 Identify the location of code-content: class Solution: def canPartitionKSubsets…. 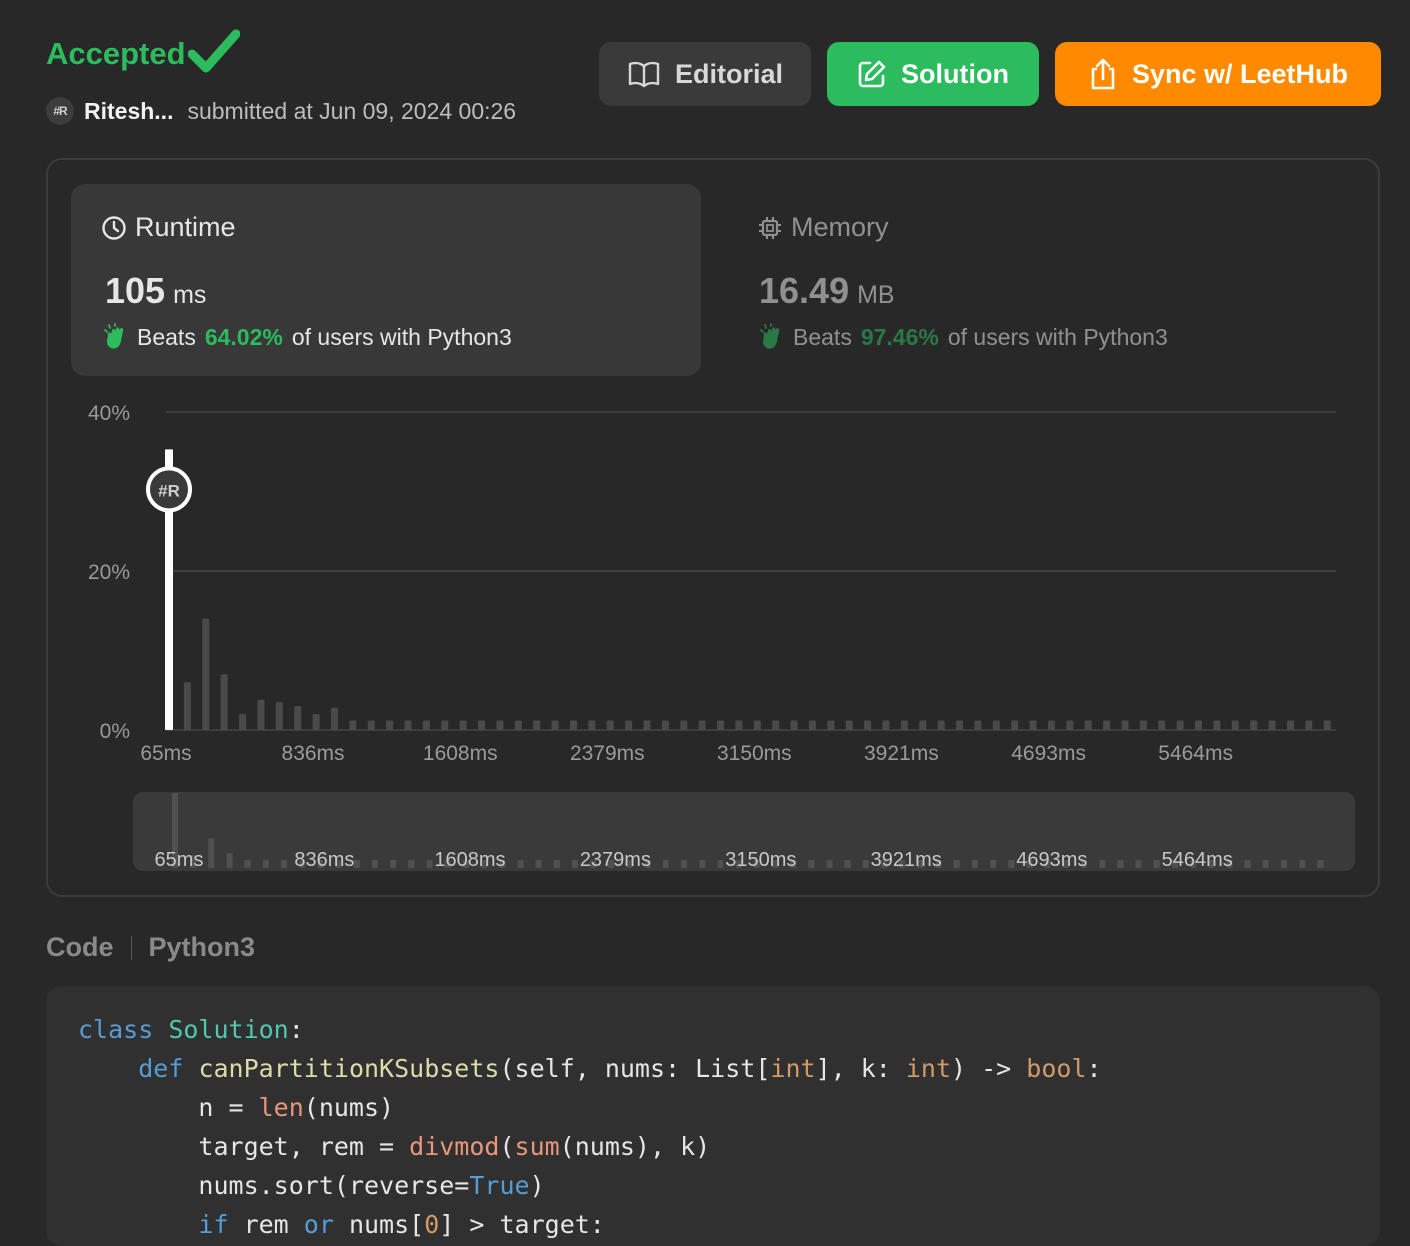
(590, 1127).